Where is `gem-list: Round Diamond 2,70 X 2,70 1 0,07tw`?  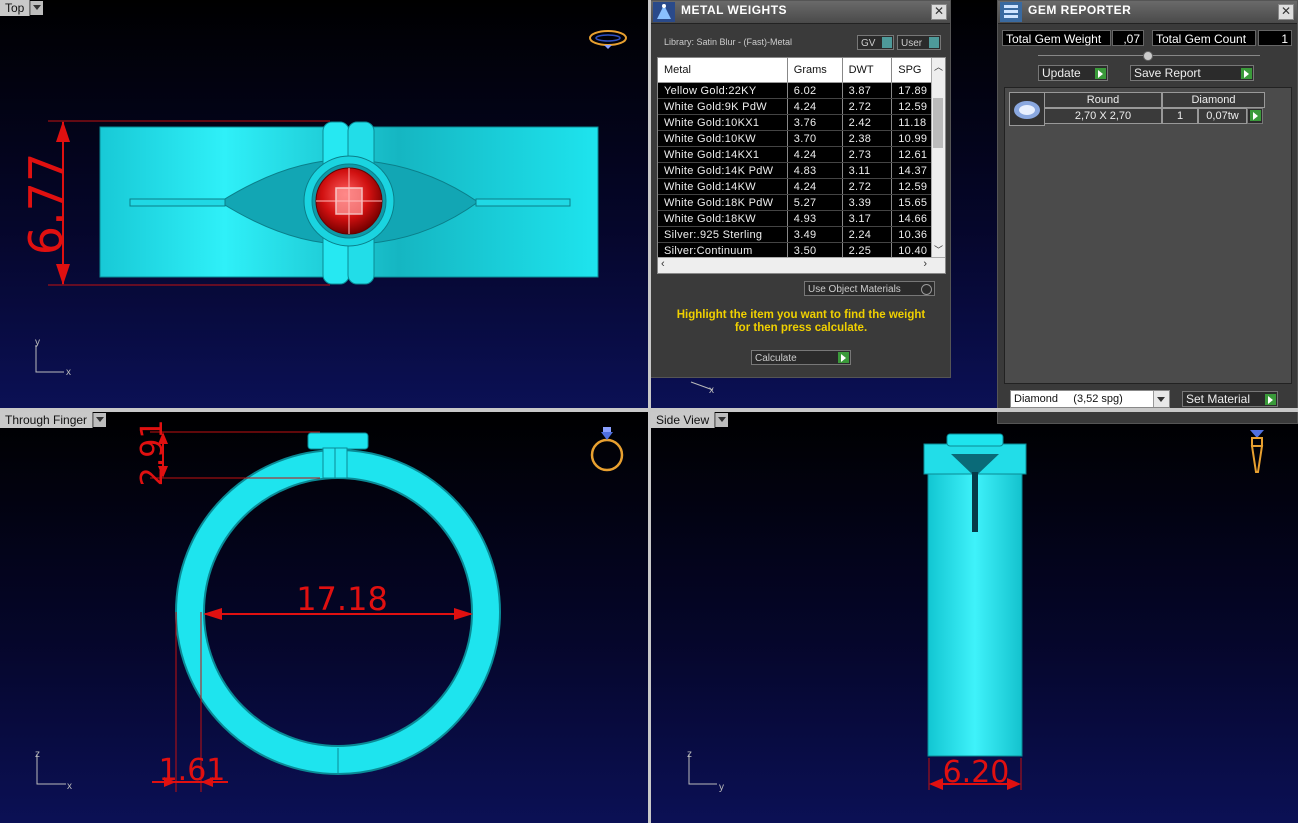
gem-list: Round Diamond 2,70 X 2,70 1 0,07tw is located at coordinates (1148, 235).